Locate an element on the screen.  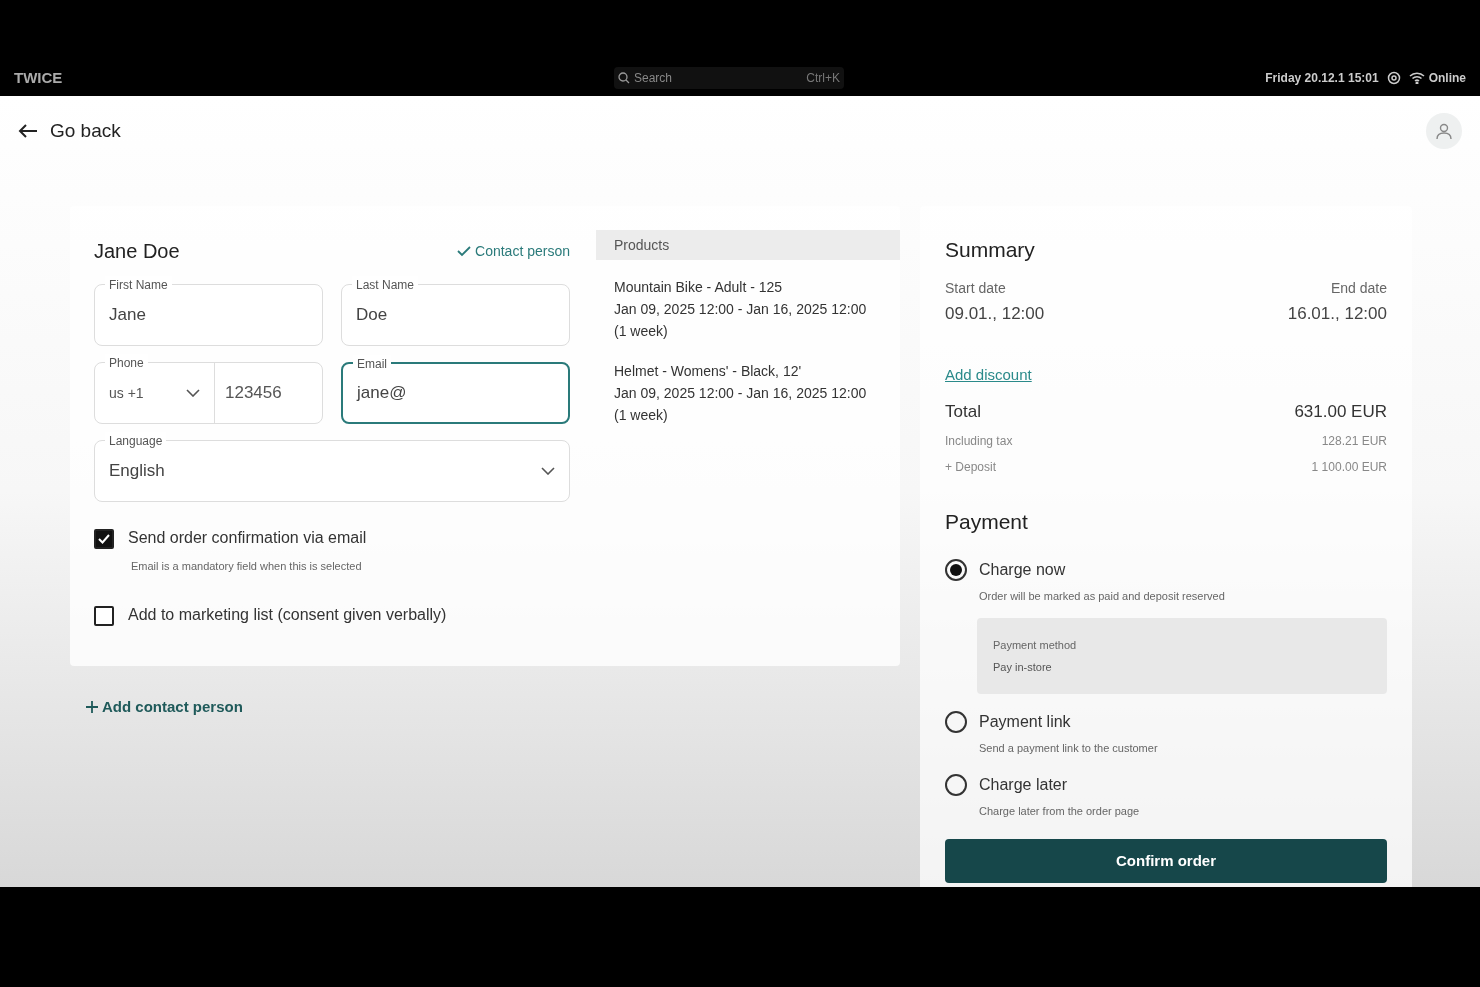
date-time: Friday 20.12.1 15:01 is located at coordinates (1322, 78).